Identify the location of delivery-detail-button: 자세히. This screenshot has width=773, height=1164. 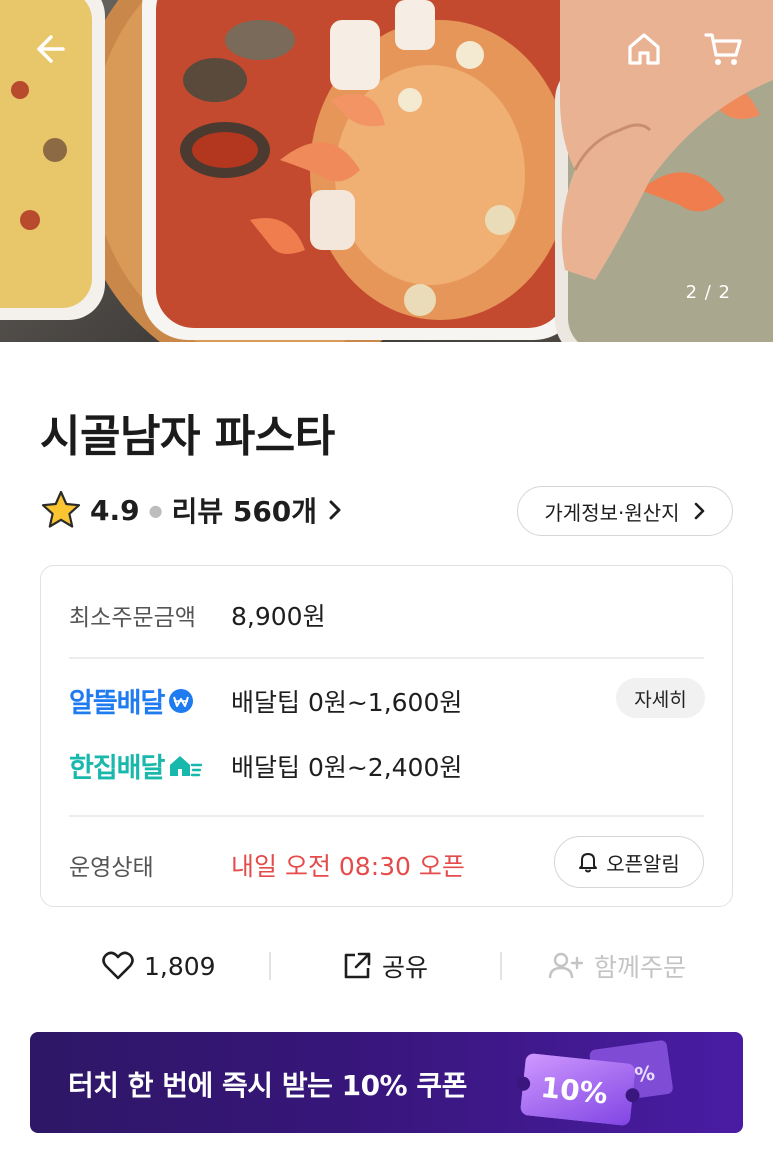
(660, 698).